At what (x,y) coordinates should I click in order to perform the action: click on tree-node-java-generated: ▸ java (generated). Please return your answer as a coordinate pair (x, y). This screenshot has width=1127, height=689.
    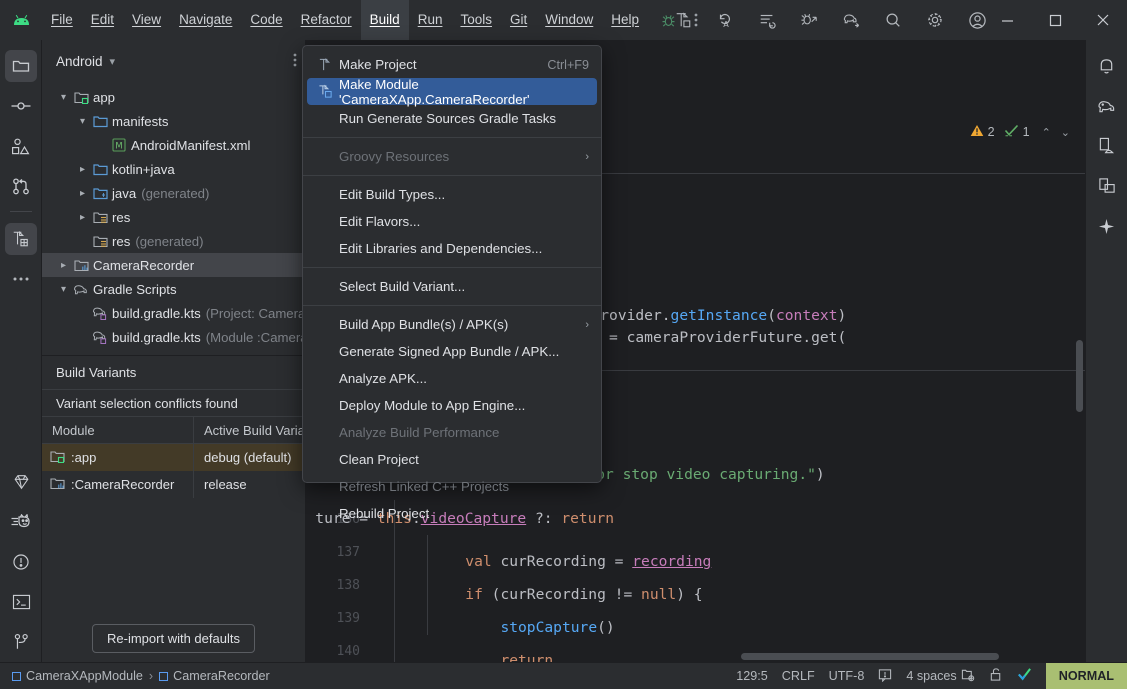
    Looking at the image, I should click on (173, 193).